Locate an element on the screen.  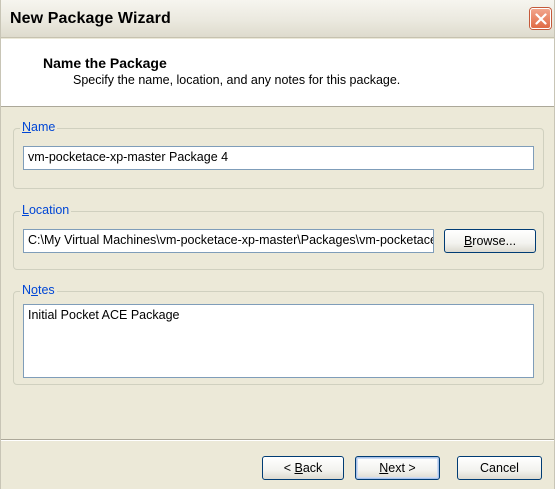
name-label: Name is located at coordinates (39, 127).